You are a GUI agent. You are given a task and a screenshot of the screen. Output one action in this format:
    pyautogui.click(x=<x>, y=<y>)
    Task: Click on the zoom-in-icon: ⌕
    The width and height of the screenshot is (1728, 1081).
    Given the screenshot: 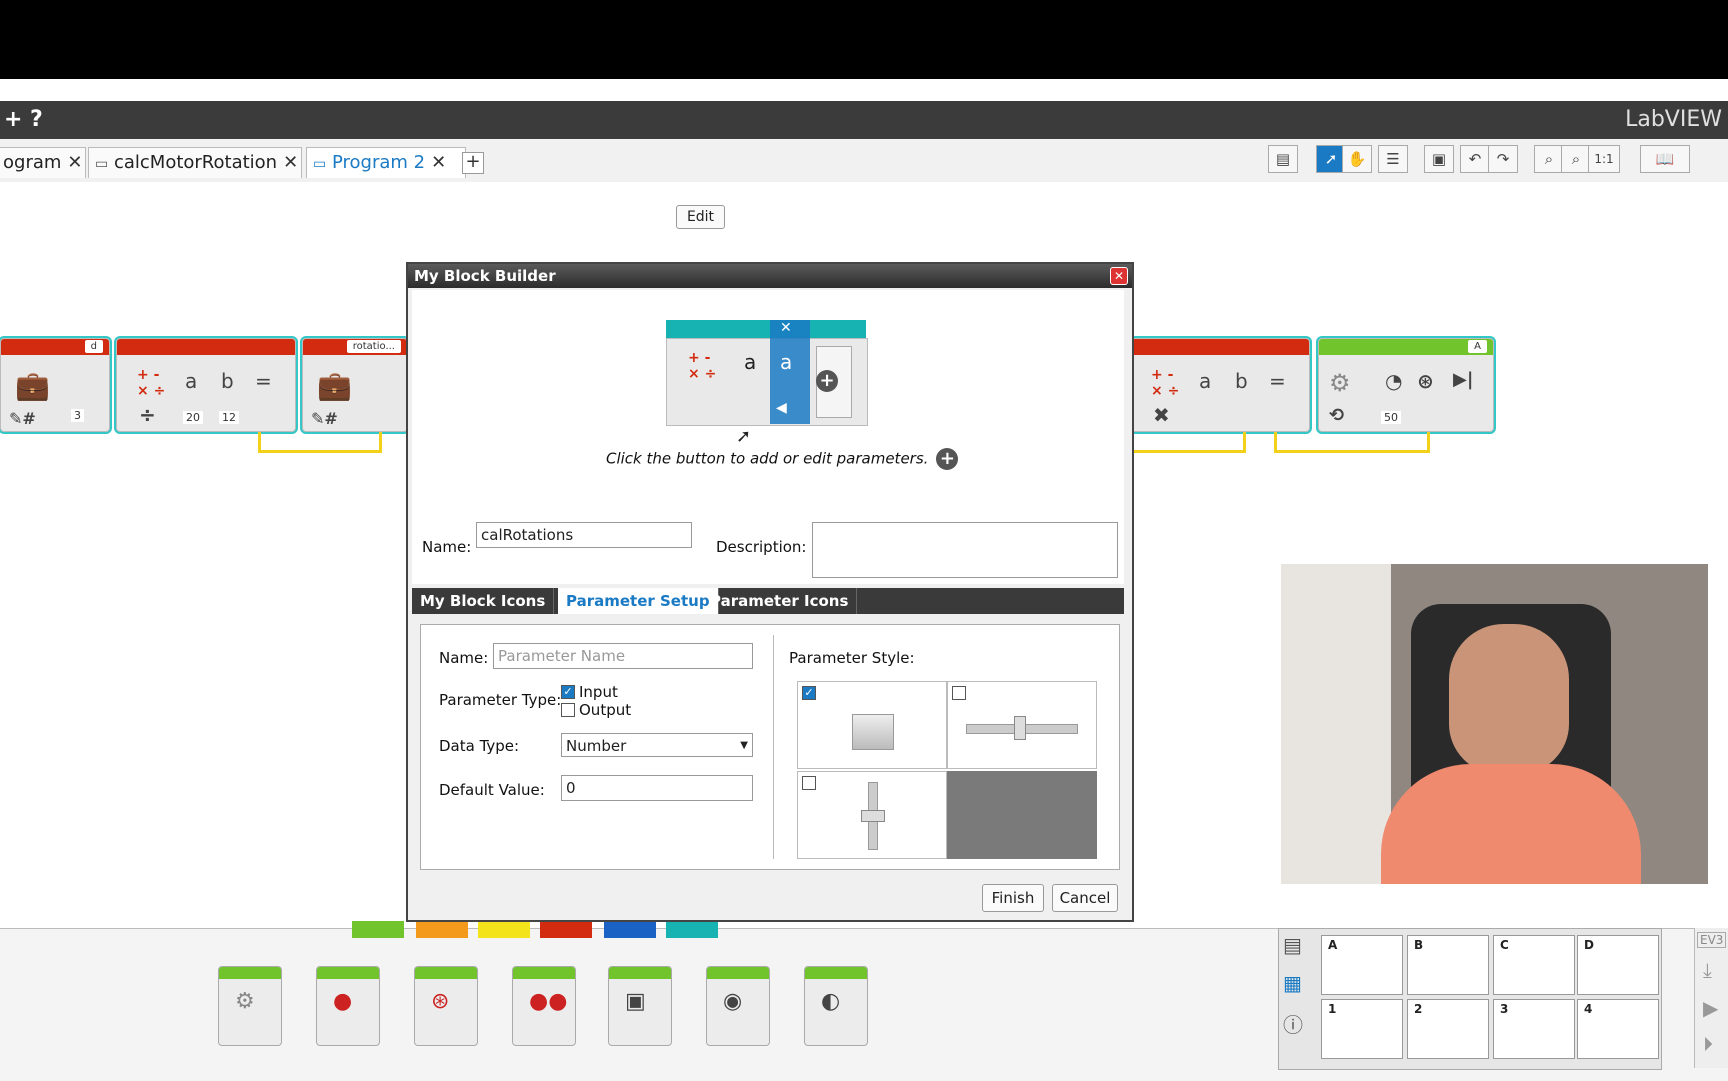 What is the action you would take?
    pyautogui.click(x=1576, y=159)
    